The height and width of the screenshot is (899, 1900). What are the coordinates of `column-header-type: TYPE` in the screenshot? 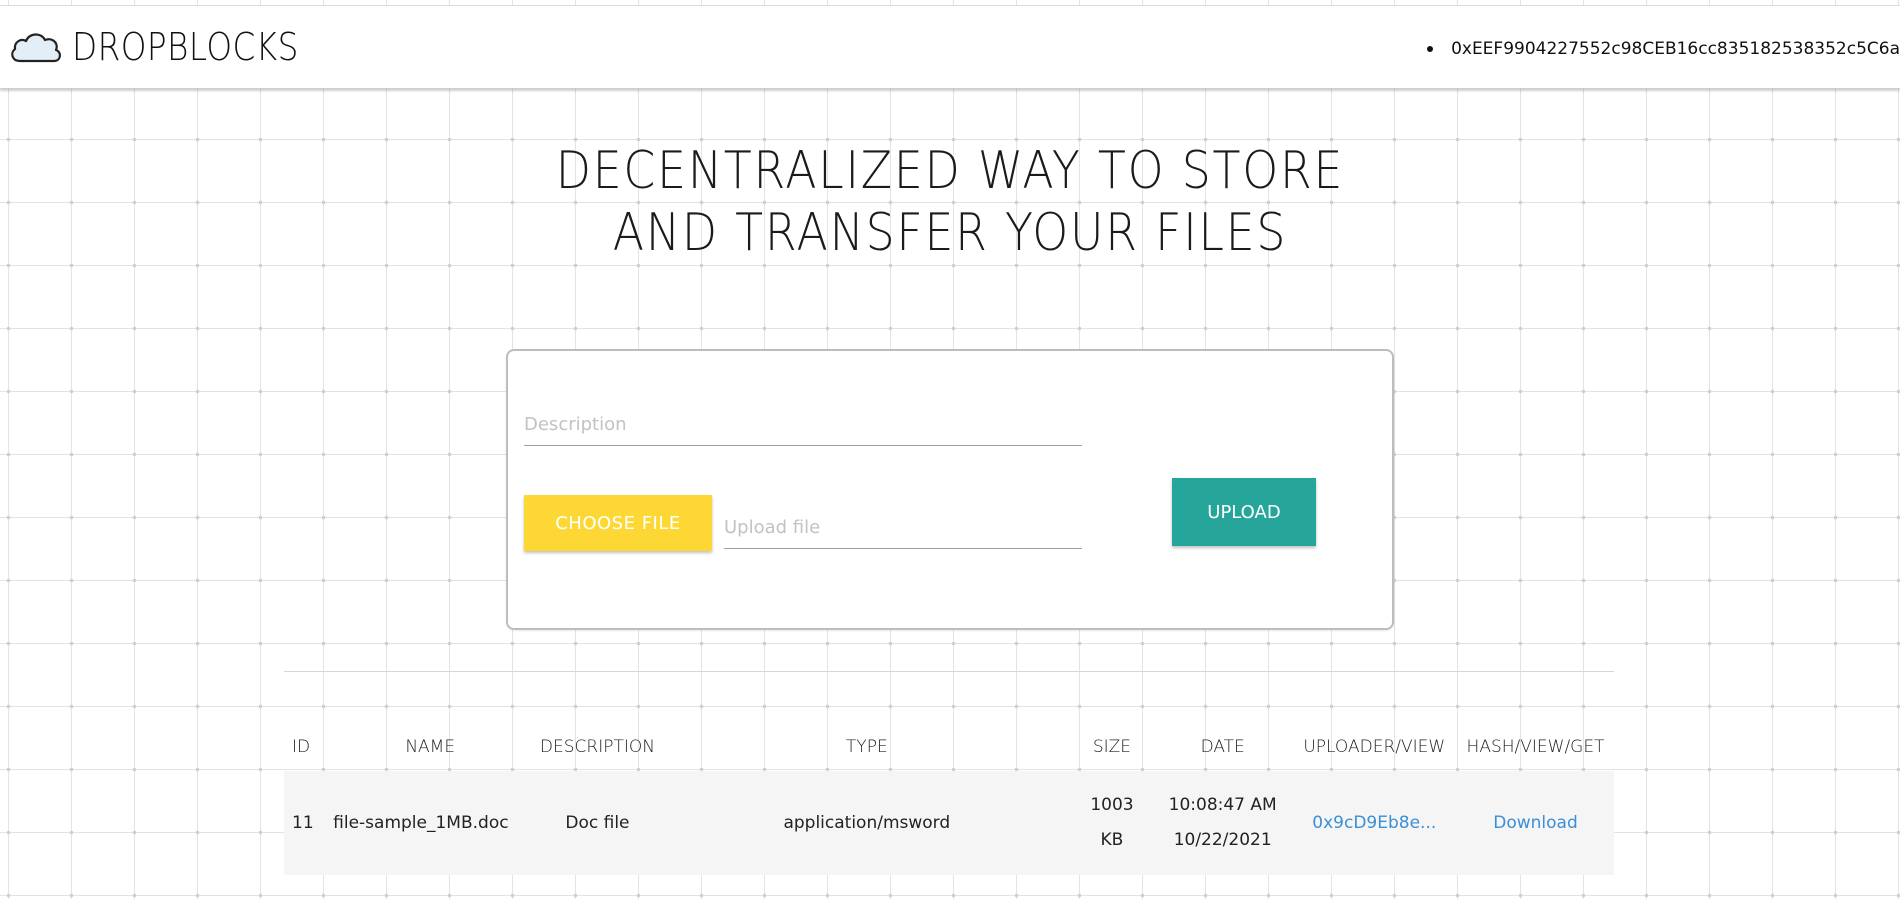 It's located at (866, 747).